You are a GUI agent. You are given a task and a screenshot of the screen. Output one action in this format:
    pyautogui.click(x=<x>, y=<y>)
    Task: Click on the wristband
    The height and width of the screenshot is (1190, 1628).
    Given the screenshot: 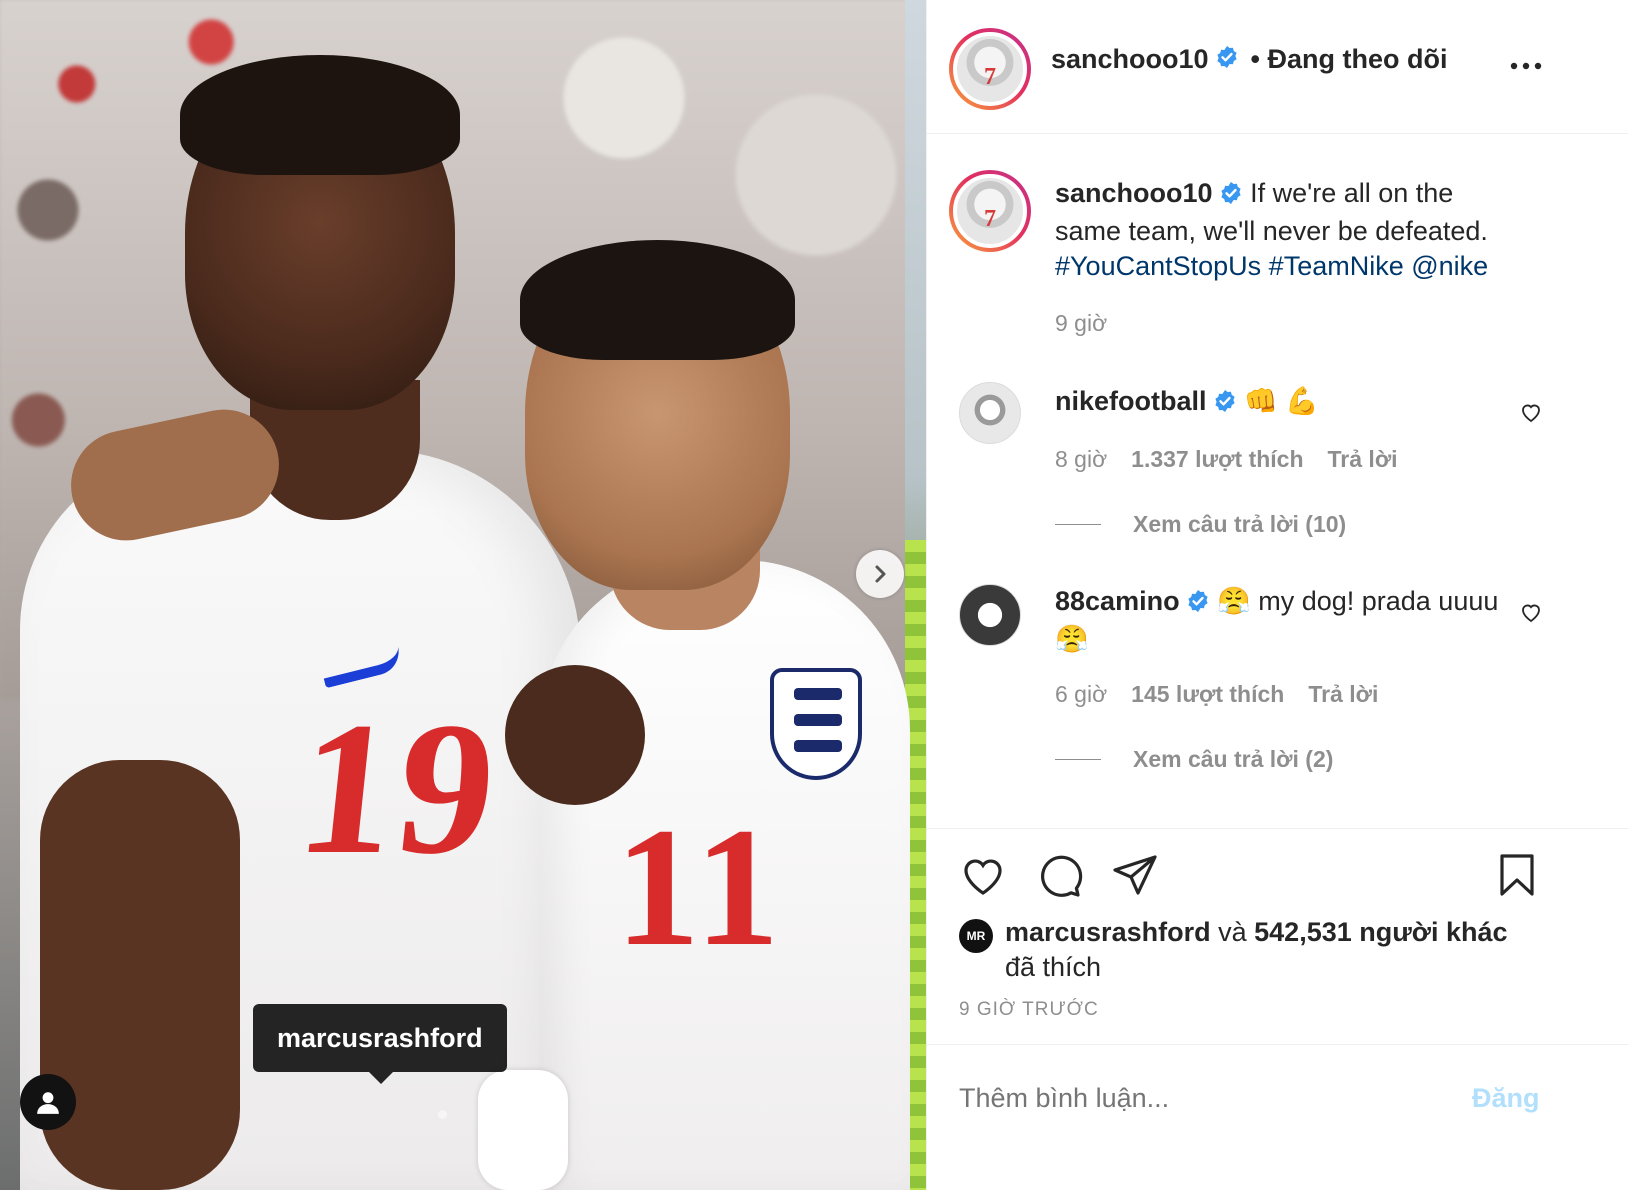 What is the action you would take?
    pyautogui.click(x=523, y=1130)
    